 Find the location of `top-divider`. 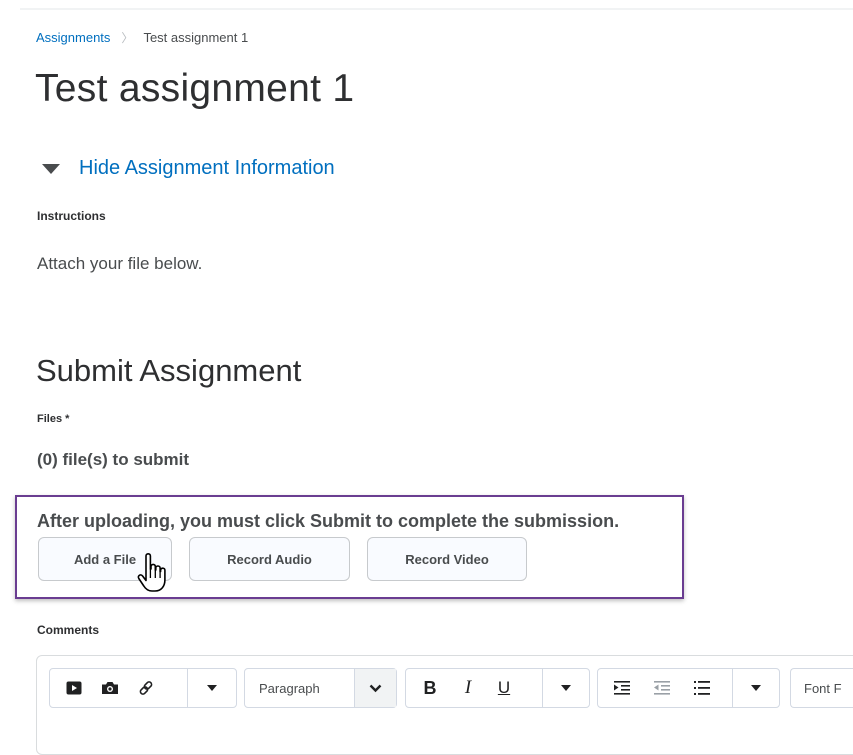

top-divider is located at coordinates (436, 9).